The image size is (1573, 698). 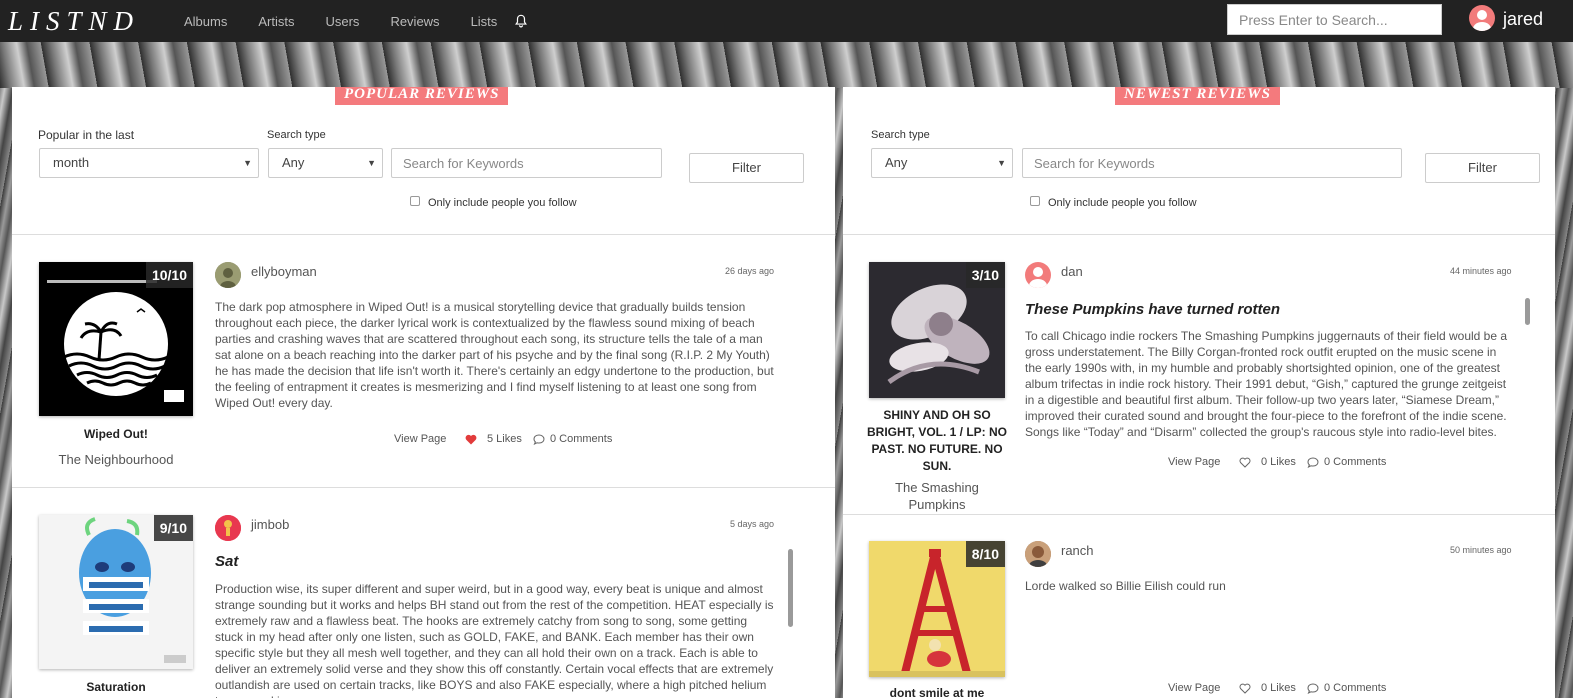 What do you see at coordinates (937, 691) in the screenshot?
I see `album-title: dont smile at me` at bounding box center [937, 691].